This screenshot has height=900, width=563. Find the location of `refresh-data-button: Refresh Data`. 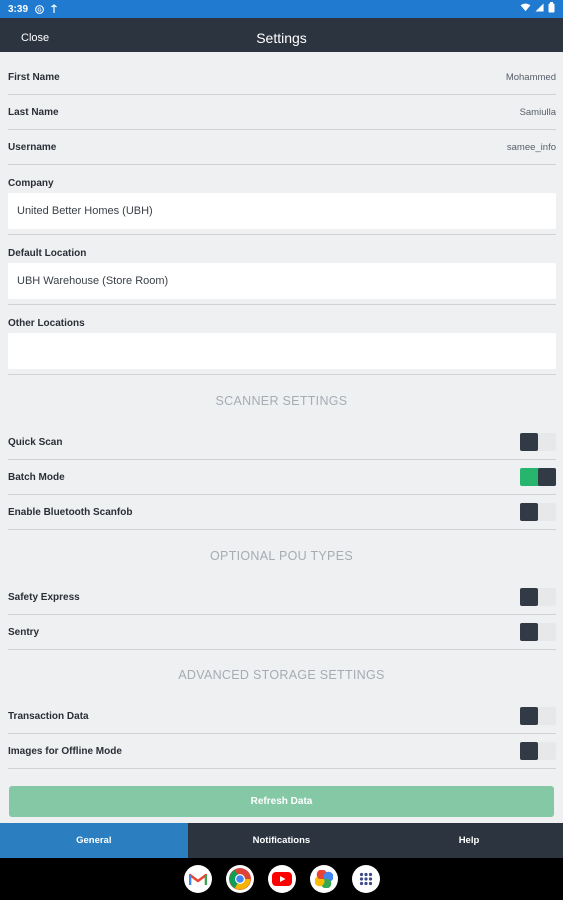

refresh-data-button: Refresh Data is located at coordinates (281, 801).